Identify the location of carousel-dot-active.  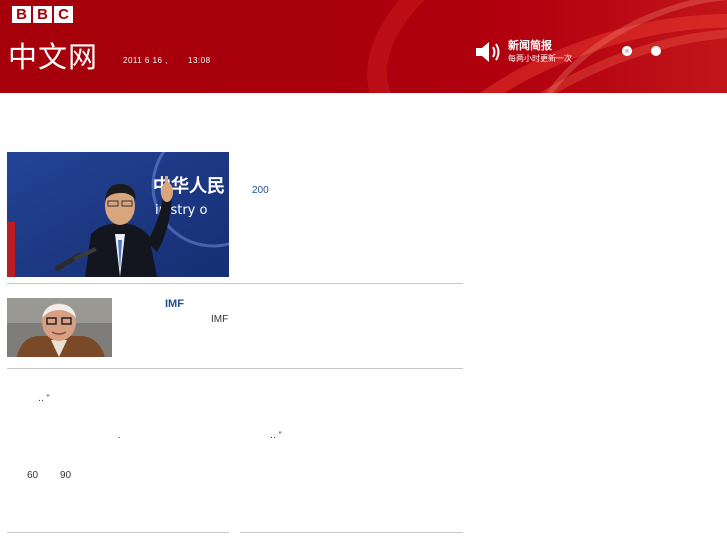
(627, 51).